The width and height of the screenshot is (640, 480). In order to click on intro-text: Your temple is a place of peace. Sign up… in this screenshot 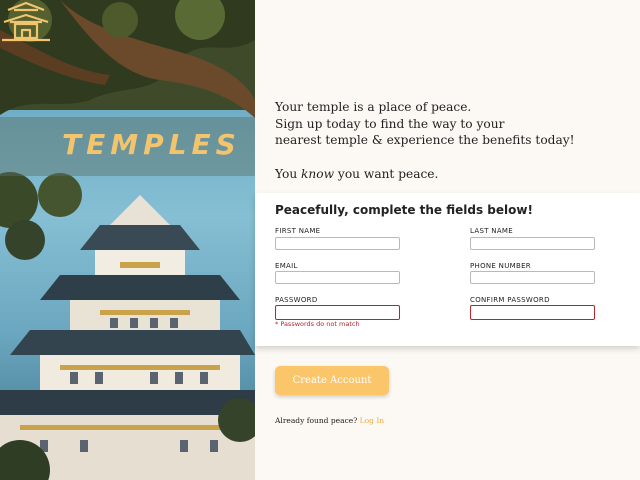, I will do `click(450, 140)`.